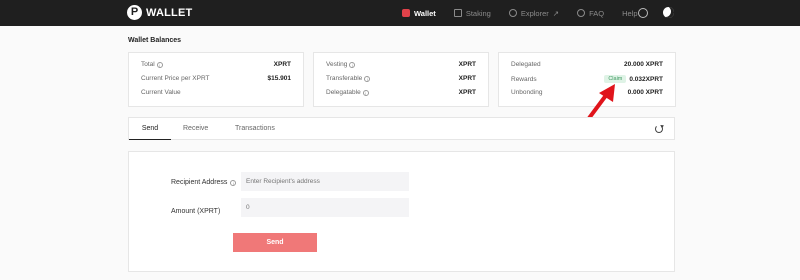 This screenshot has width=800, height=280. I want to click on profile-icon, so click(643, 13).